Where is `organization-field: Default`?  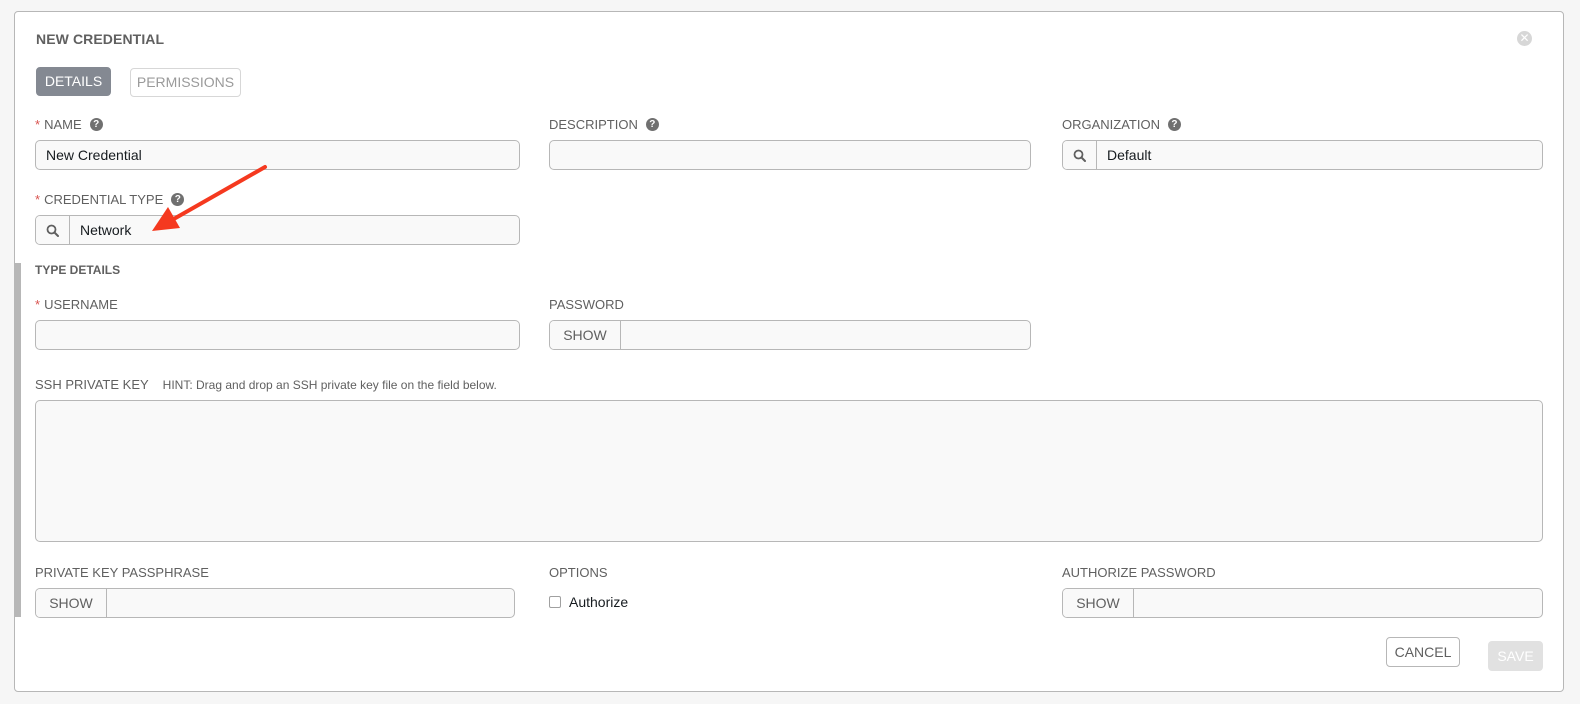
organization-field: Default is located at coordinates (1302, 155).